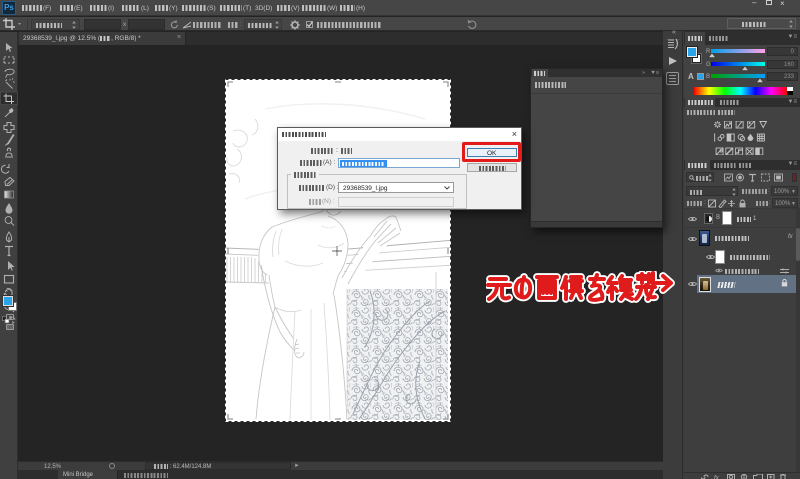  What do you see at coordinates (717, 477) in the screenshot?
I see `svg-text: fx` at bounding box center [717, 477].